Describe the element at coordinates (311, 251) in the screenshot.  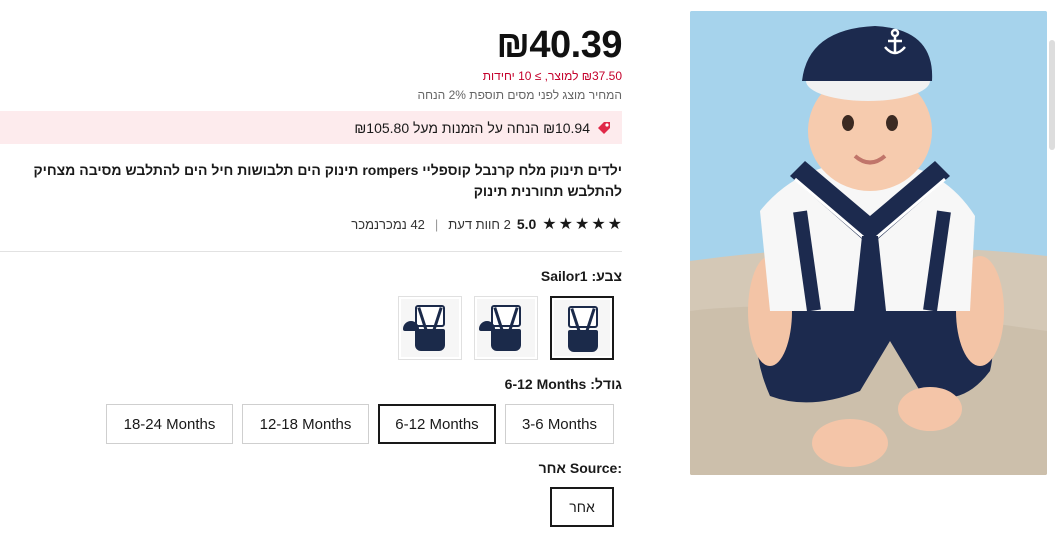
I see `divider` at that location.